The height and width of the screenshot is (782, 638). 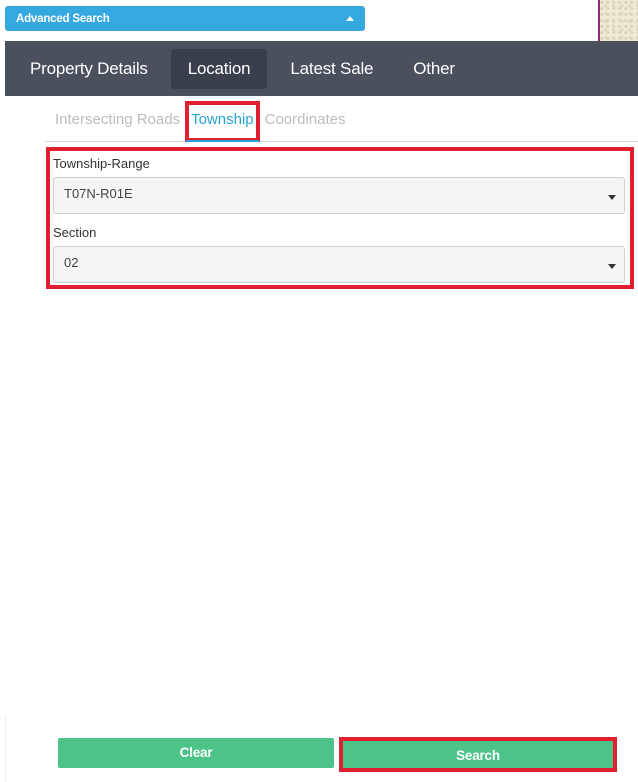 I want to click on tab-property-details: Property Details, so click(x=89, y=69).